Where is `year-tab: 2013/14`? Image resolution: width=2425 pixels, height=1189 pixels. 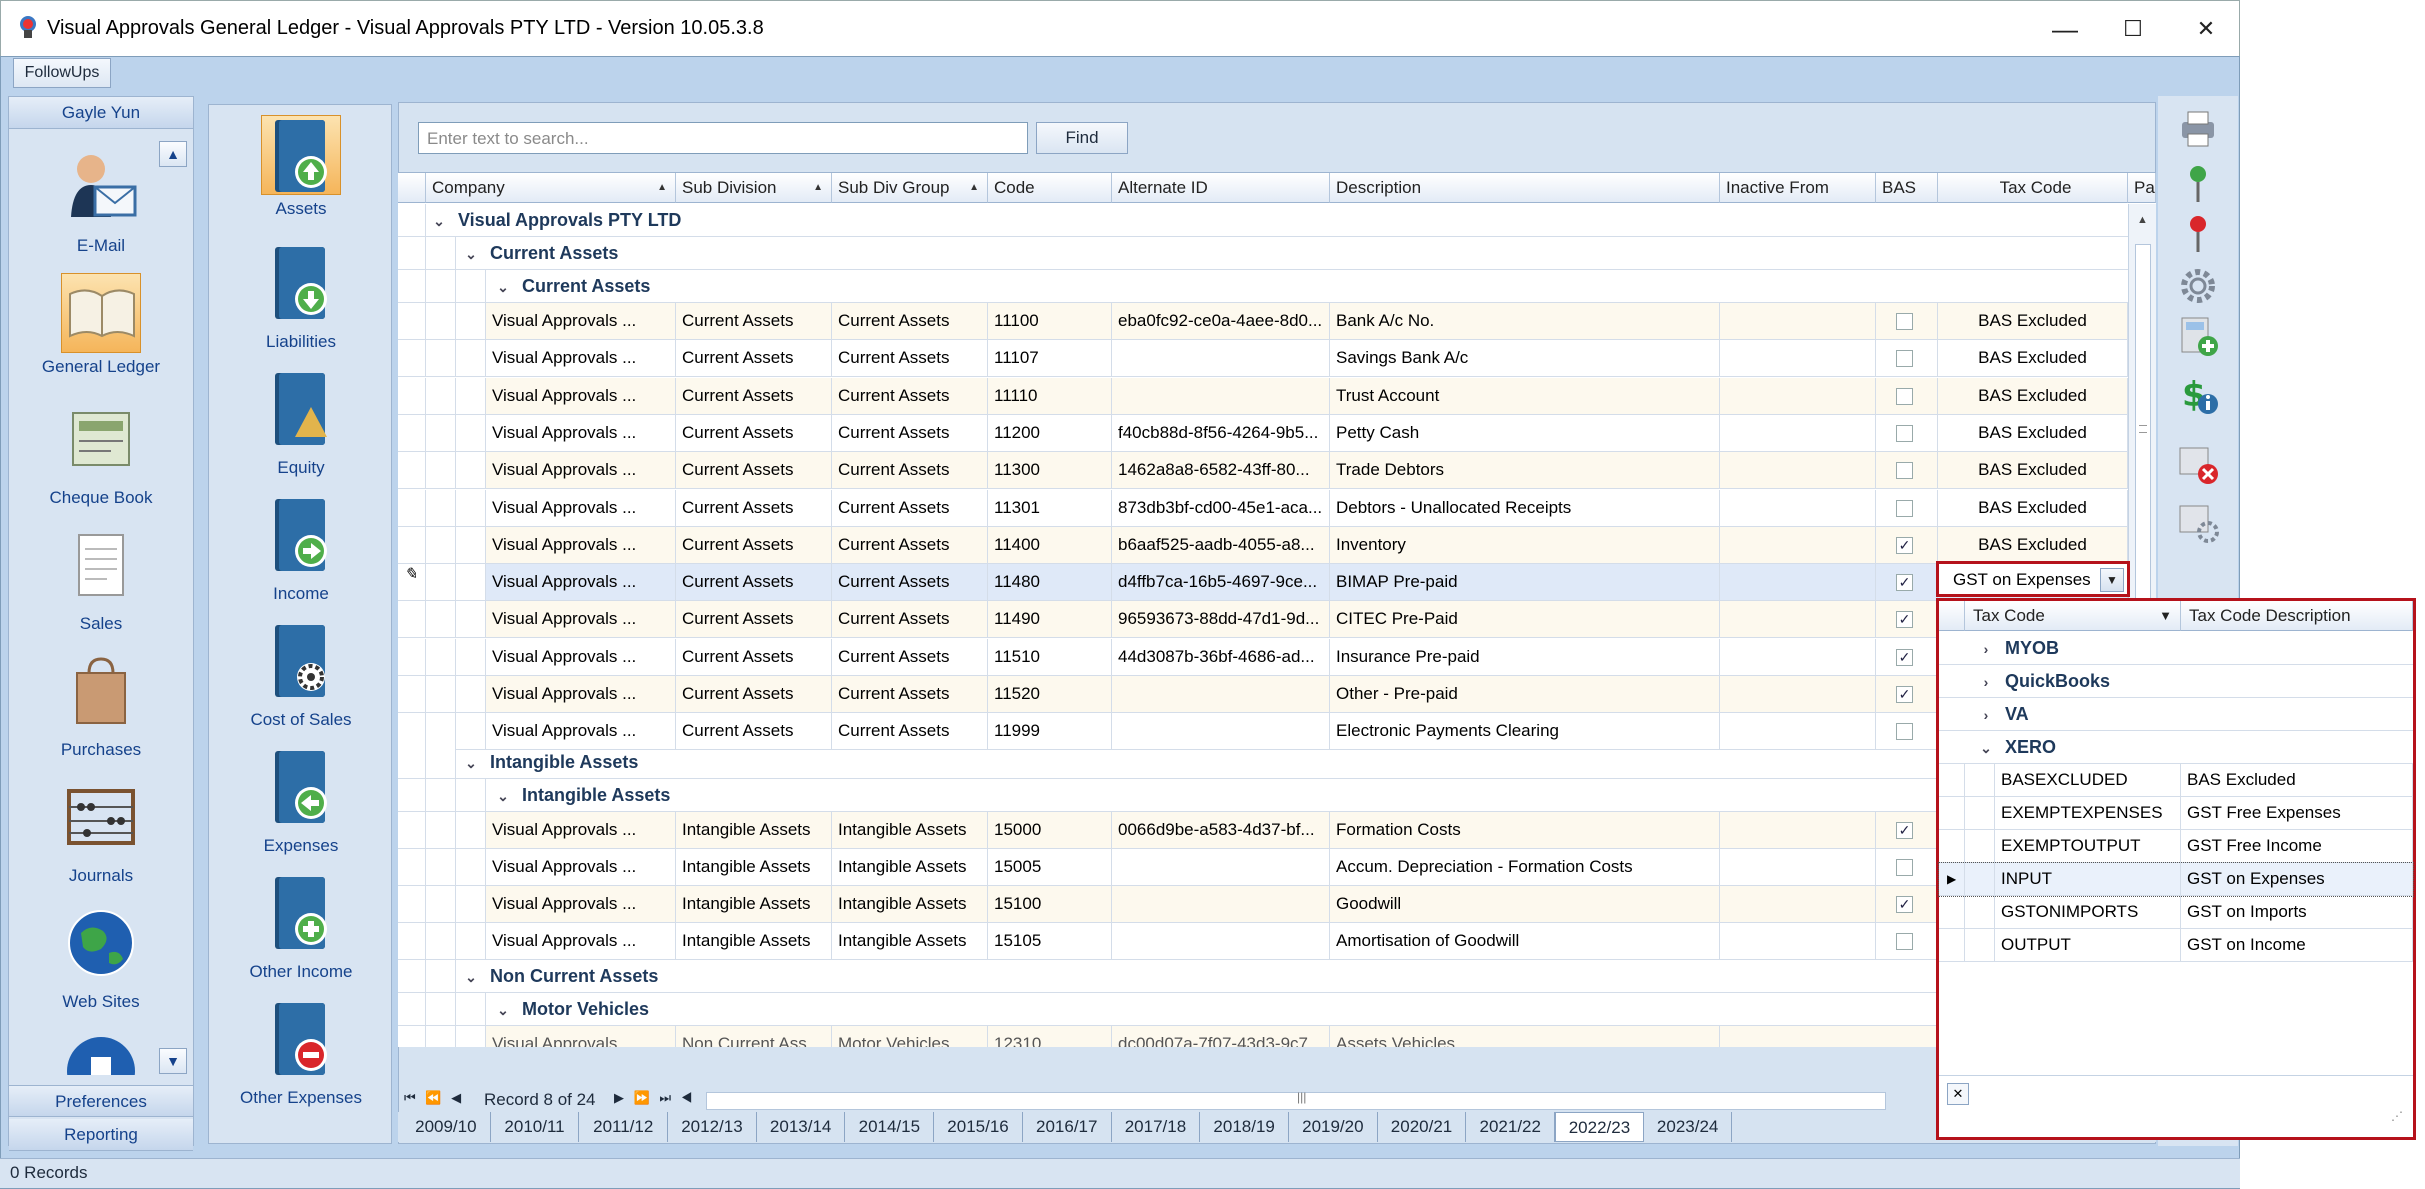 year-tab: 2013/14 is located at coordinates (801, 1127).